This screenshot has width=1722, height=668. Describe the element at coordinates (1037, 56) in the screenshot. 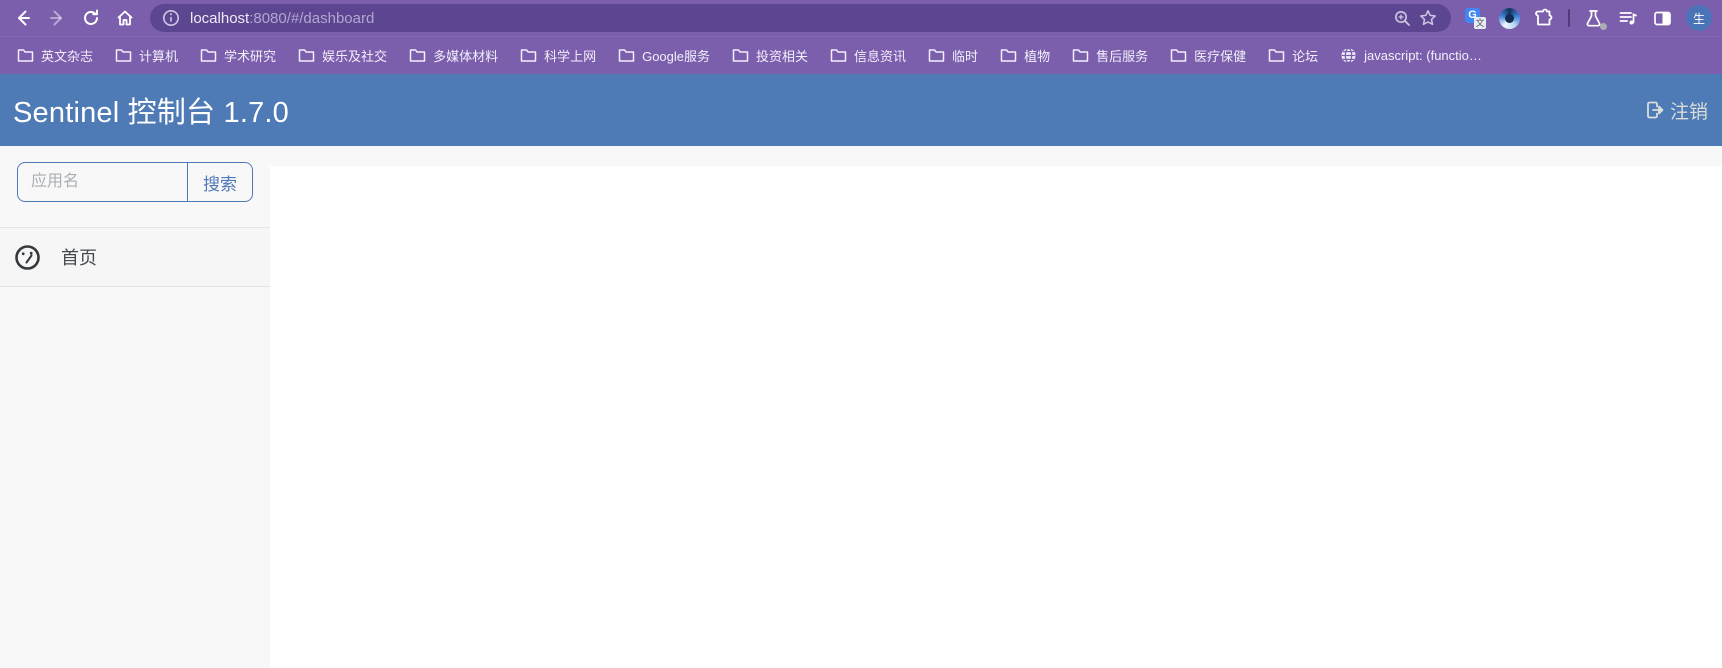

I see `bookmark-label: 植物` at that location.